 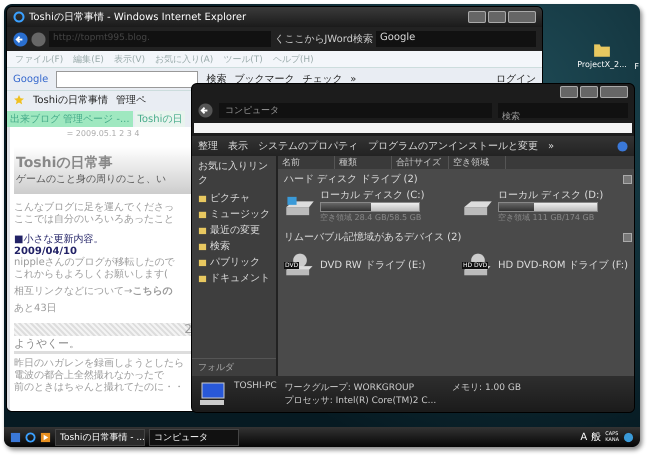 I want to click on toolbar-logo: Google, so click(x=30, y=79).